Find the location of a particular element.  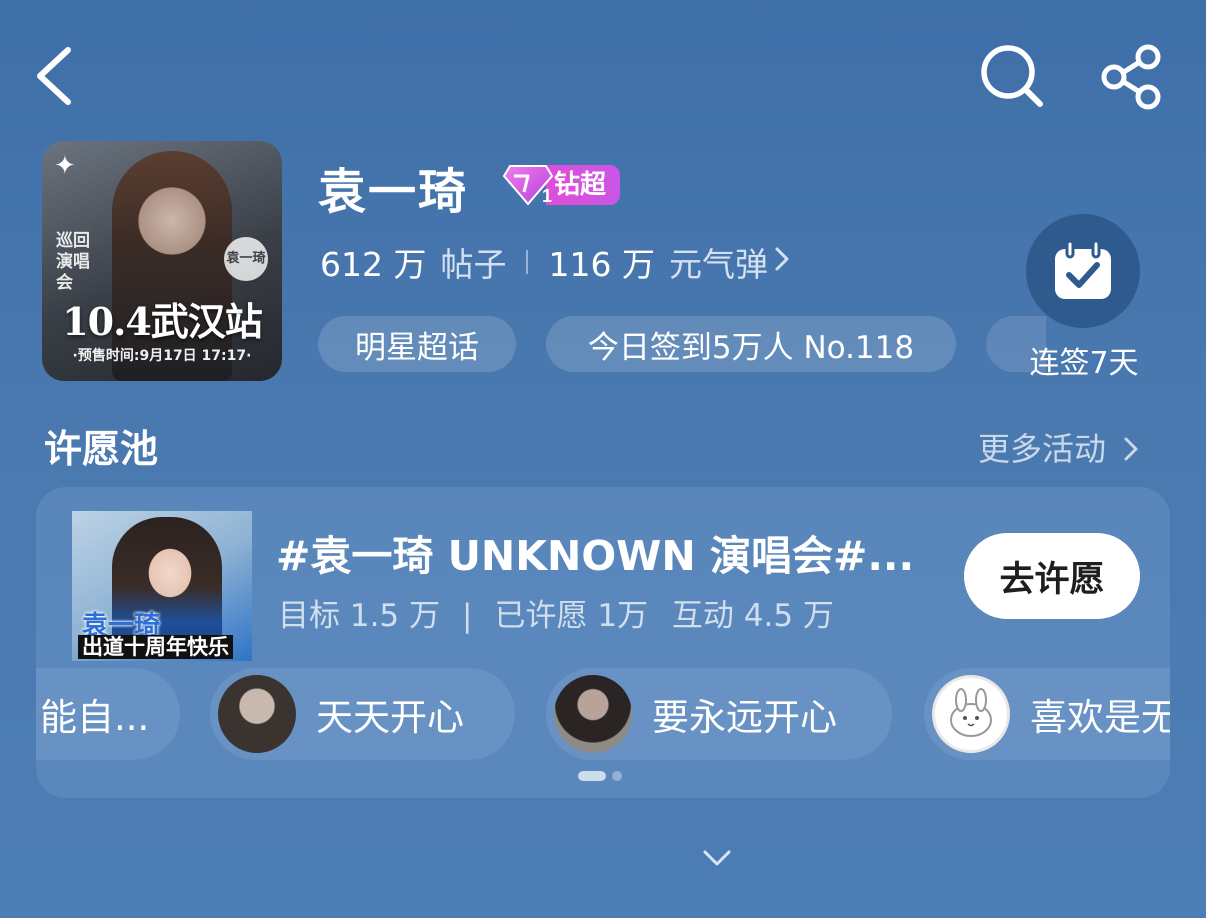

wish-chip-text: 天天开心 is located at coordinates (390, 717).